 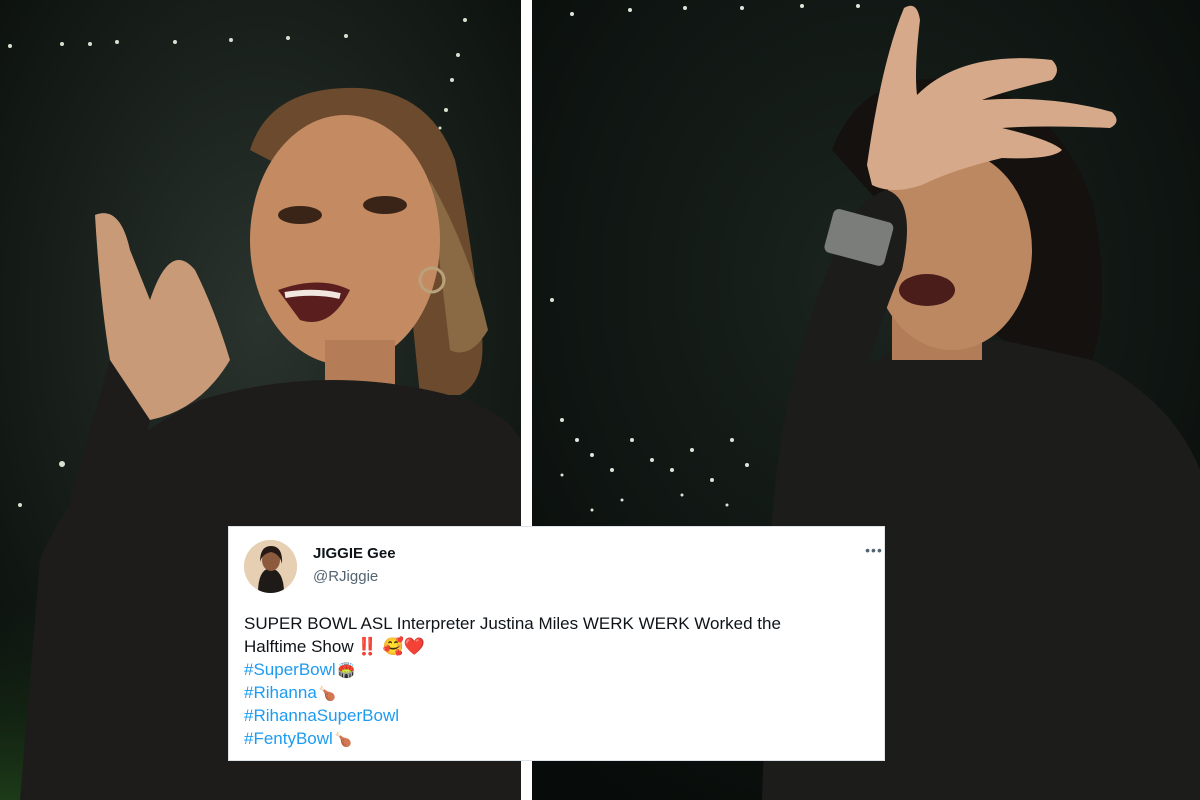 I want to click on tweet-line-2-emojis: ‼️ 🥰❤️, so click(x=390, y=646).